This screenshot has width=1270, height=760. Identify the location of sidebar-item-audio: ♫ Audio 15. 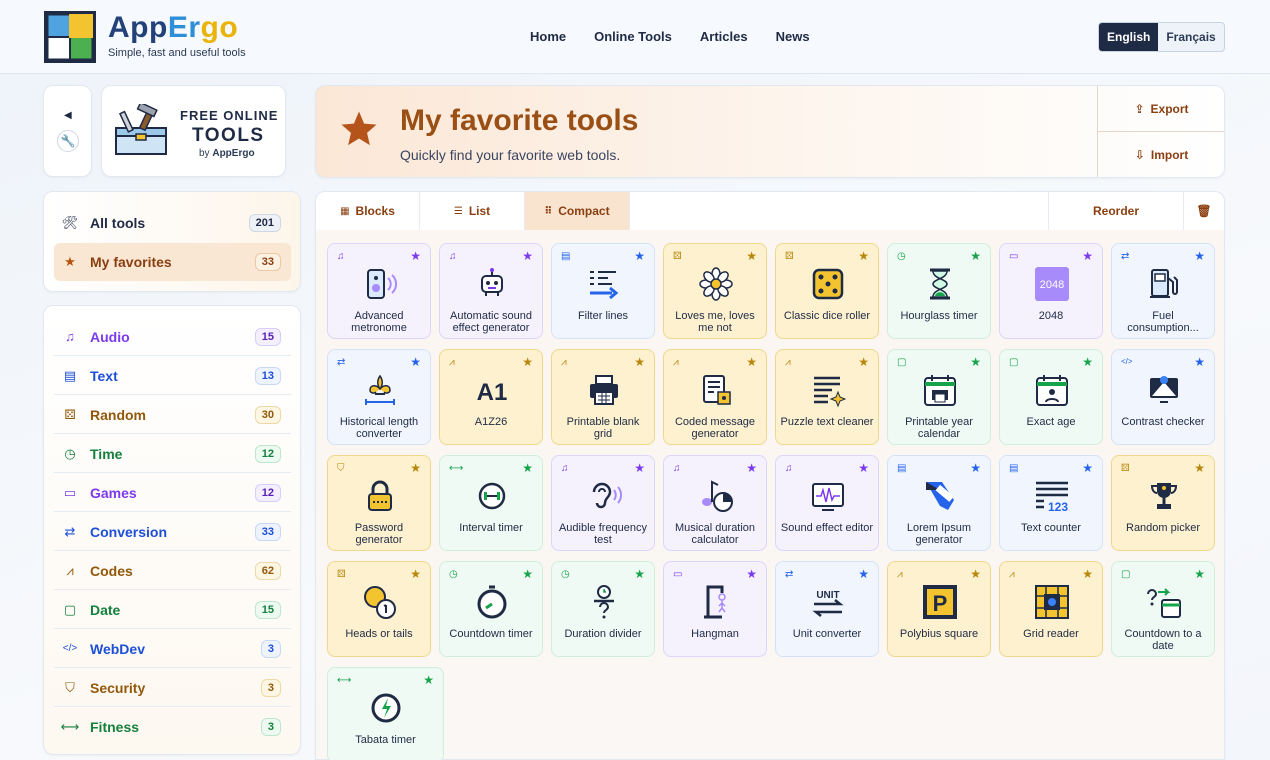
(172, 337).